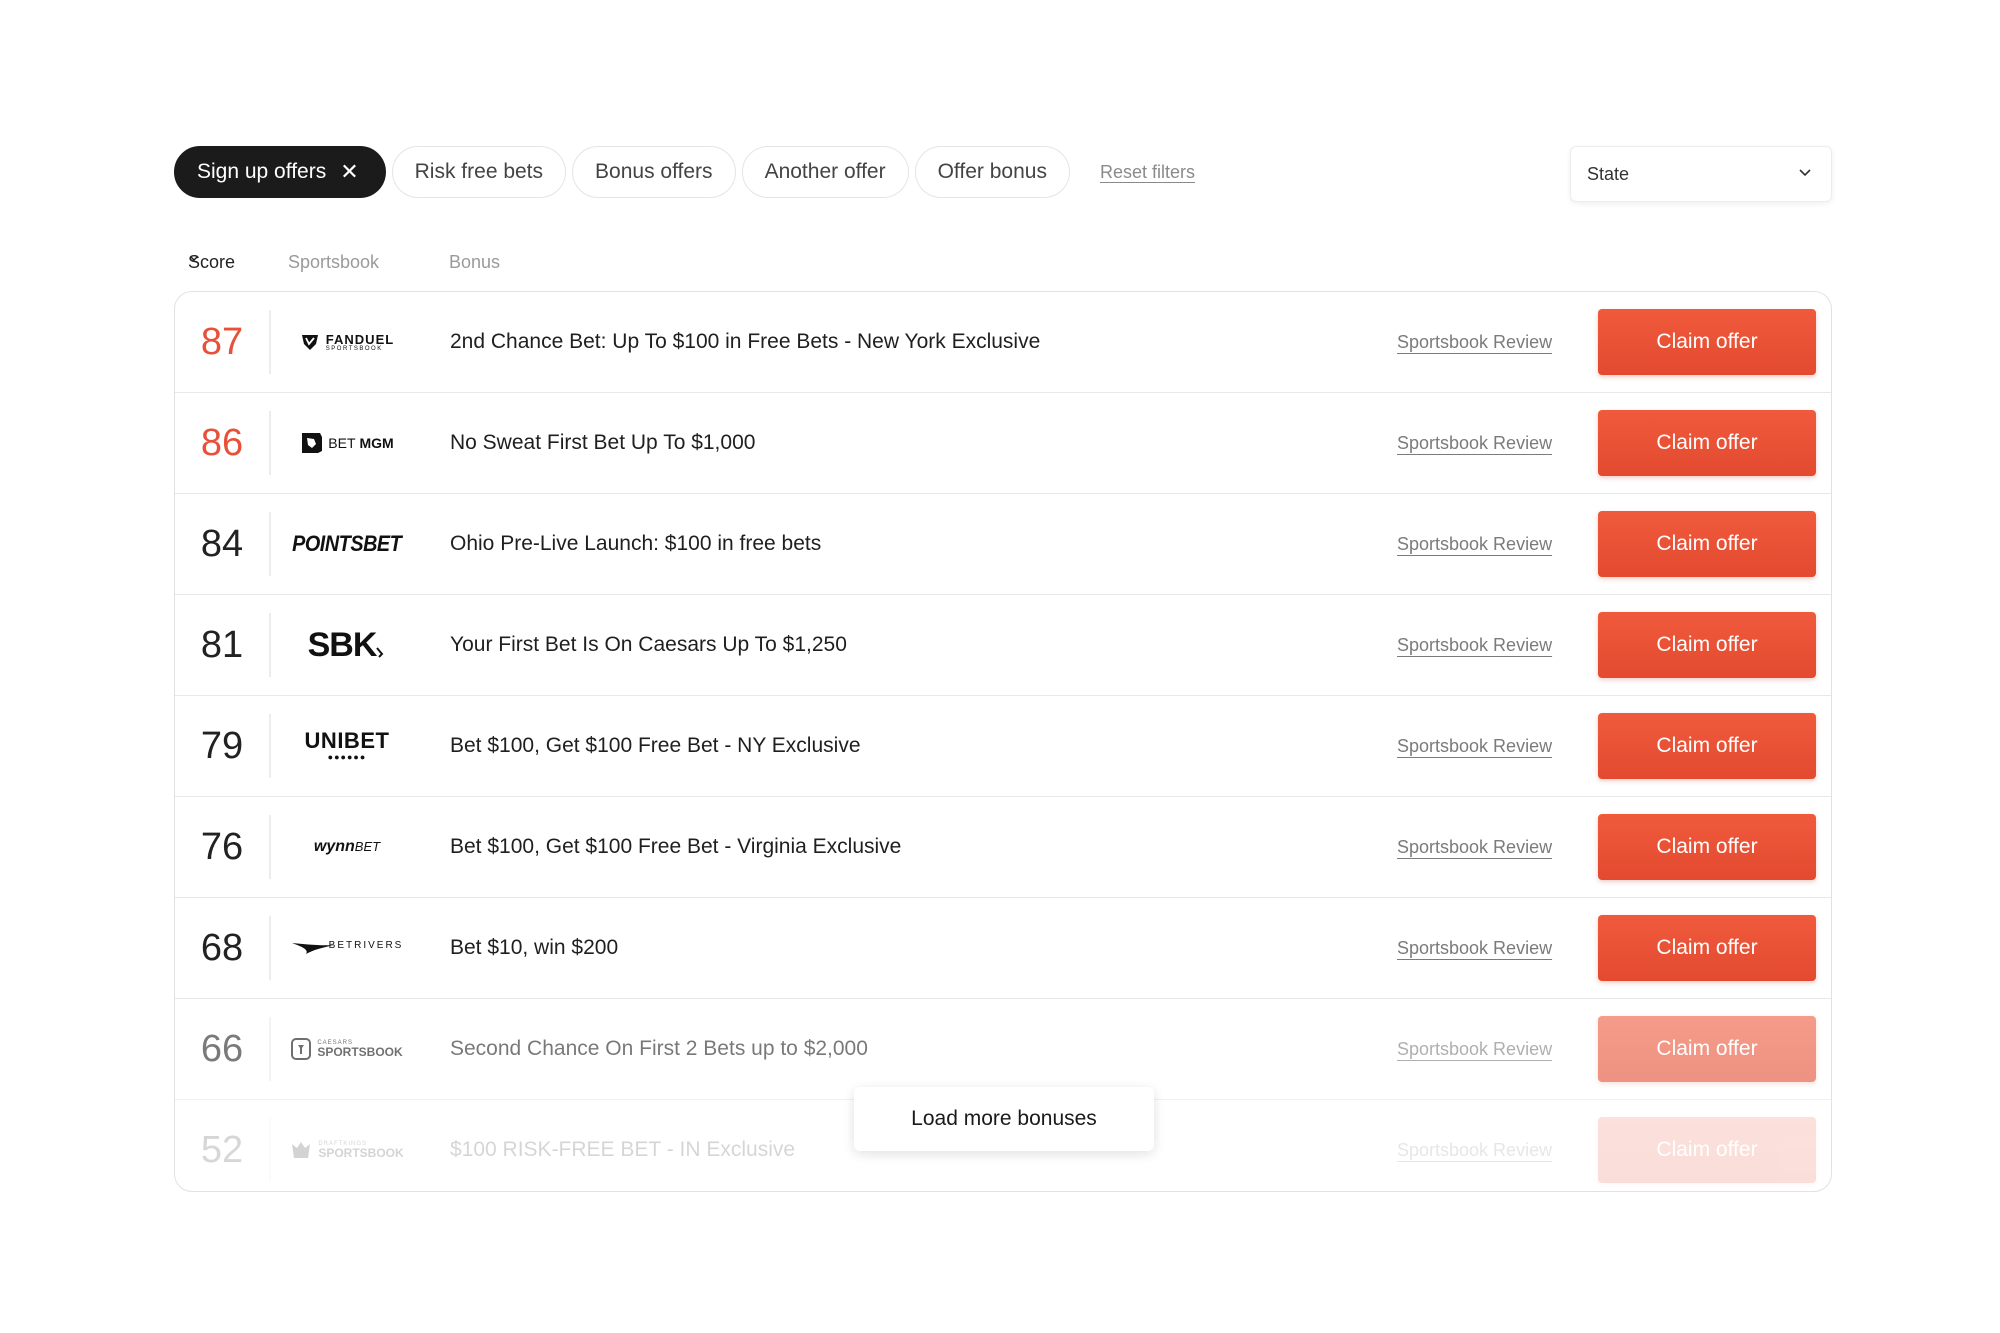 This screenshot has height=1333, width=2000. What do you see at coordinates (349, 172) in the screenshot?
I see `close-icon: ✕` at bounding box center [349, 172].